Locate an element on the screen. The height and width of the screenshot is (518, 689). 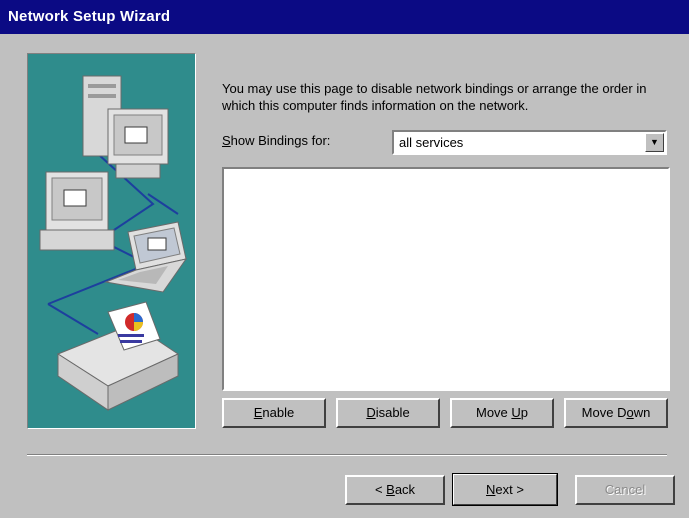
show-bindings-label: Show Bindings for: is located at coordinates (276, 140).